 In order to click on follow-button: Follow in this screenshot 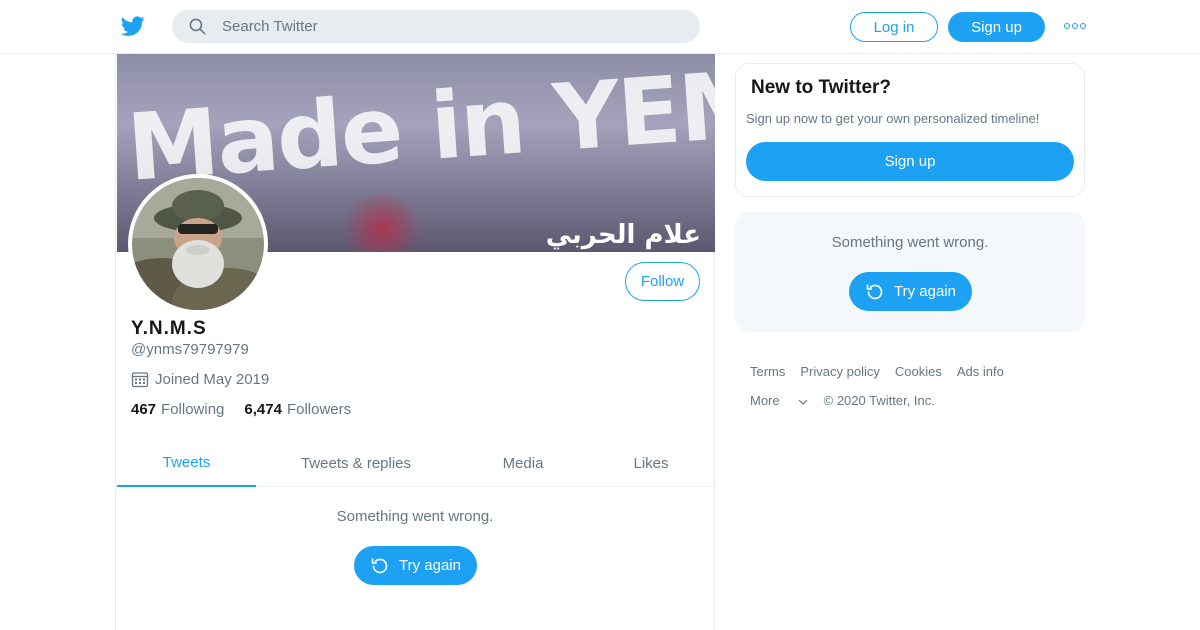, I will do `click(662, 281)`.